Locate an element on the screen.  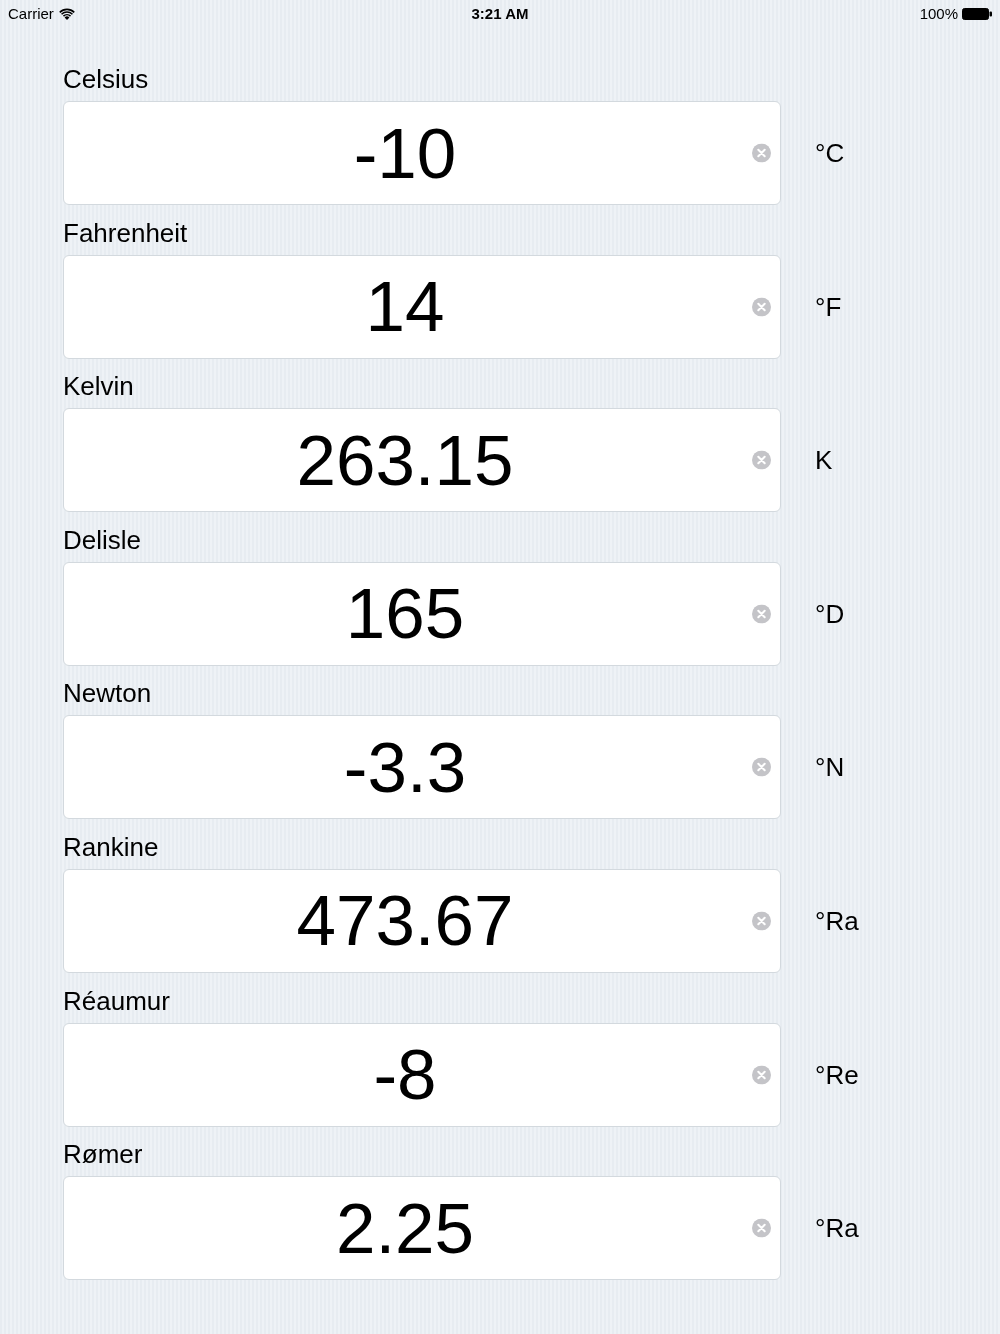
scale-label: Delisle is located at coordinates (102, 540).